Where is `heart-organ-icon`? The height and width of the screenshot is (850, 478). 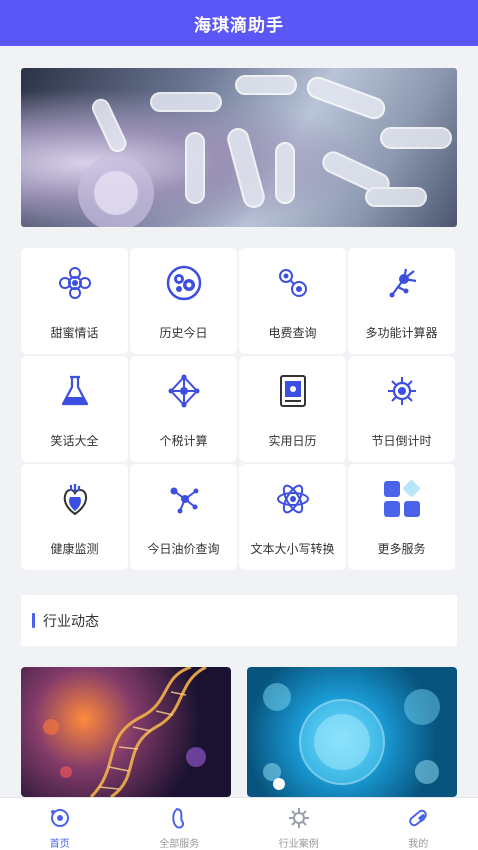 heart-organ-icon is located at coordinates (75, 499).